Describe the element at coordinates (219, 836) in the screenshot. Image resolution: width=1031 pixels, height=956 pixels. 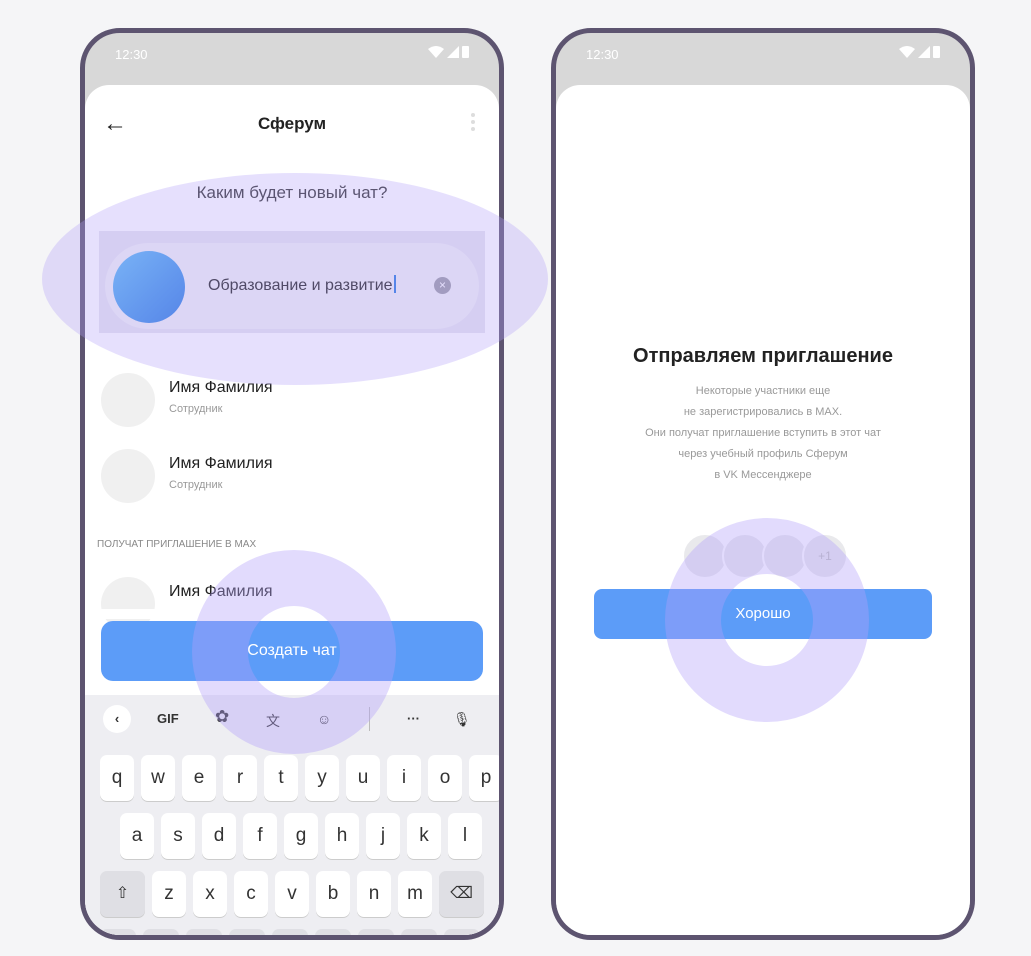
I see `key: d` at that location.